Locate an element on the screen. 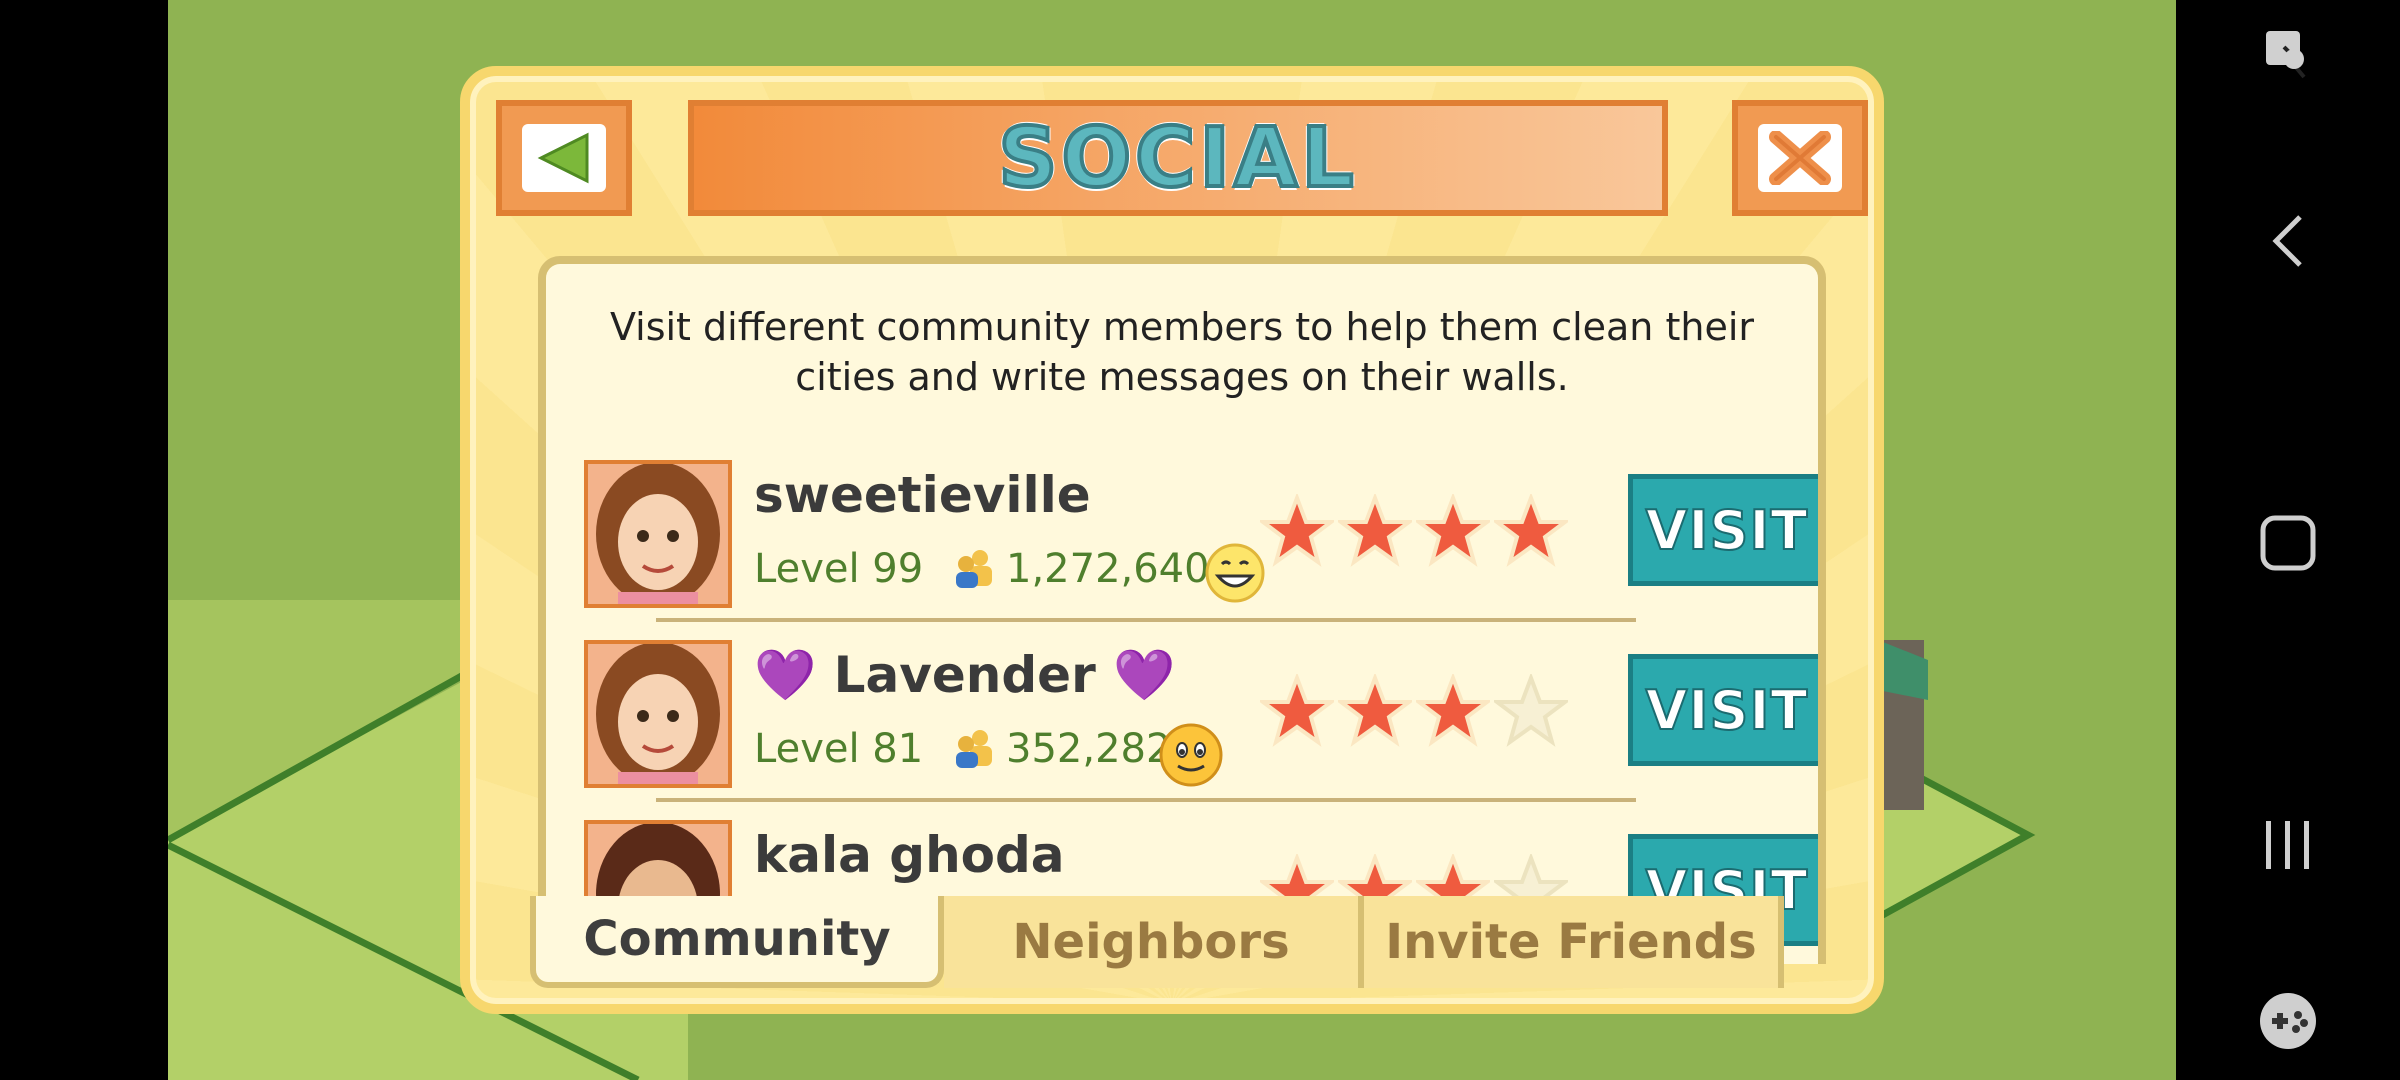 Image resolution: width=2400 pixels, height=1080 pixels. close-icon is located at coordinates (1800, 158).